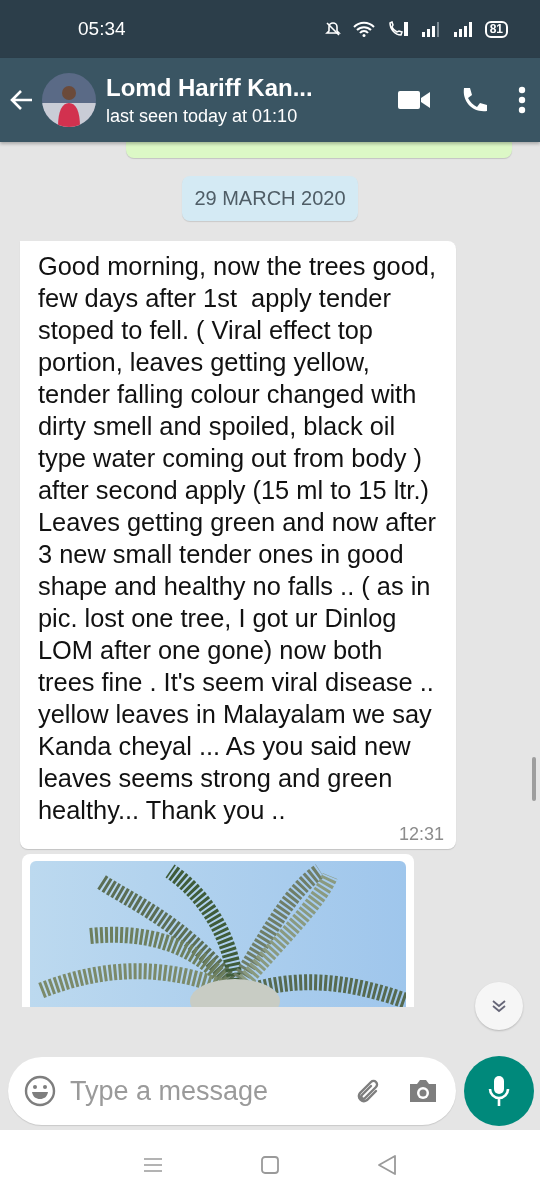 The image size is (540, 1200). Describe the element at coordinates (363, 29) in the screenshot. I see `wifi-icon` at that location.